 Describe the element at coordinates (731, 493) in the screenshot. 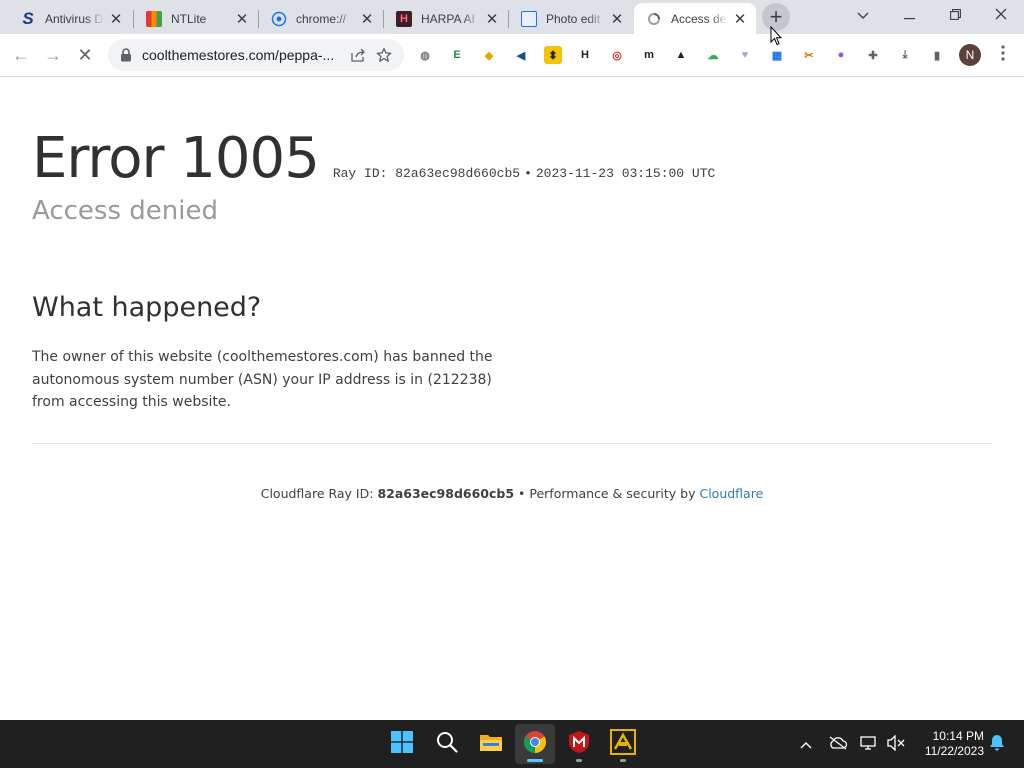

I see `cloudflare-link: Cloudflare` at that location.